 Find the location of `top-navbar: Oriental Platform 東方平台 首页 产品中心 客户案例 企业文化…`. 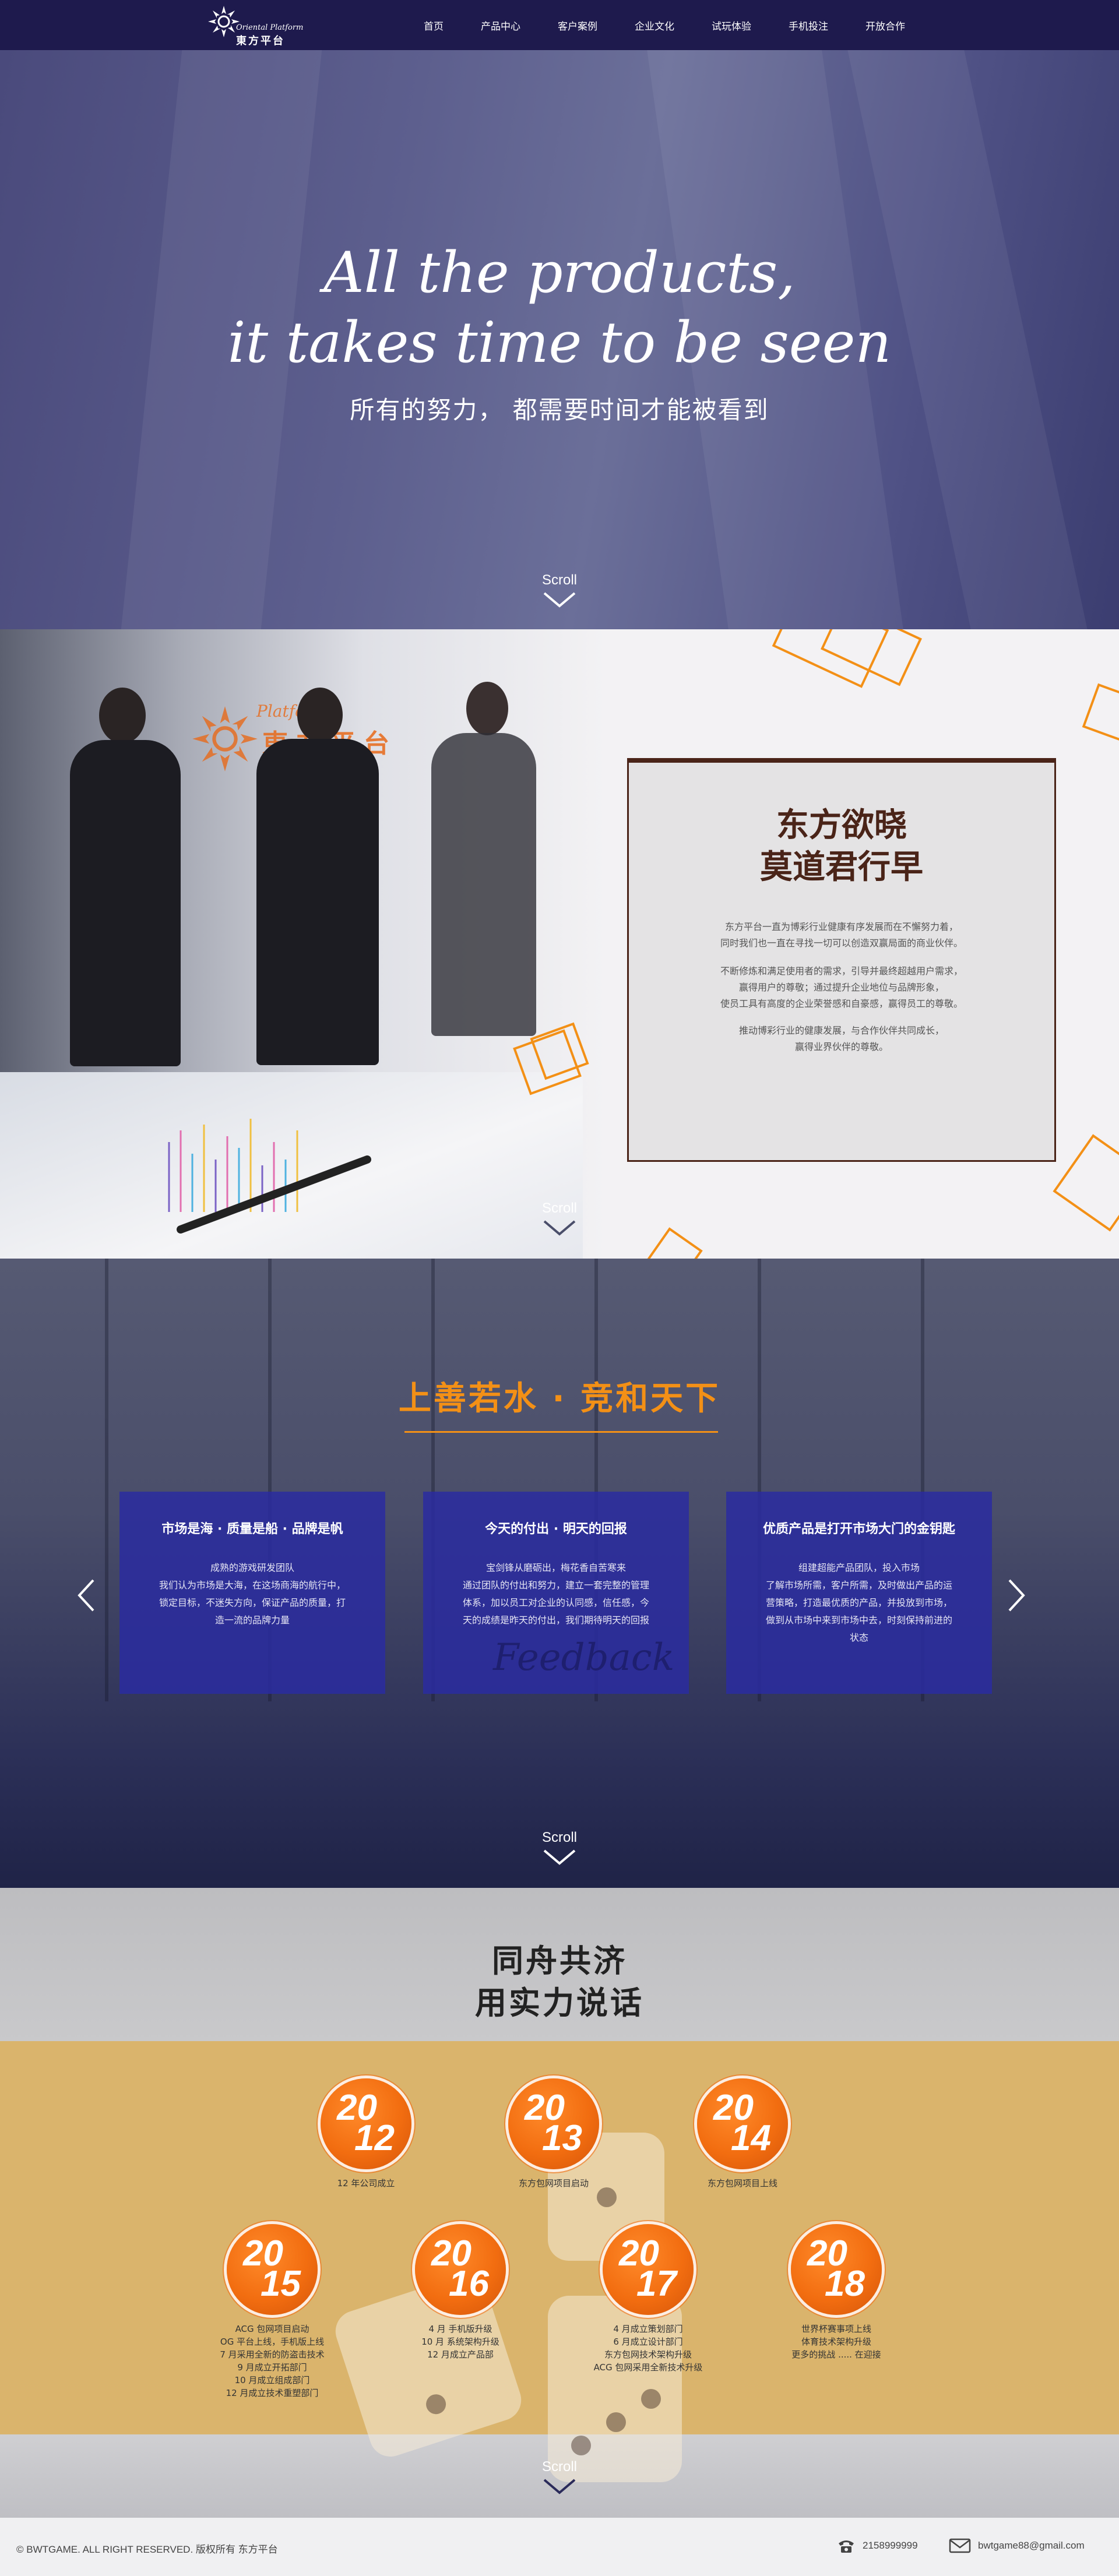

top-navbar: Oriental Platform 東方平台 首页 产品中心 客户案例 企业文化… is located at coordinates (559, 25).